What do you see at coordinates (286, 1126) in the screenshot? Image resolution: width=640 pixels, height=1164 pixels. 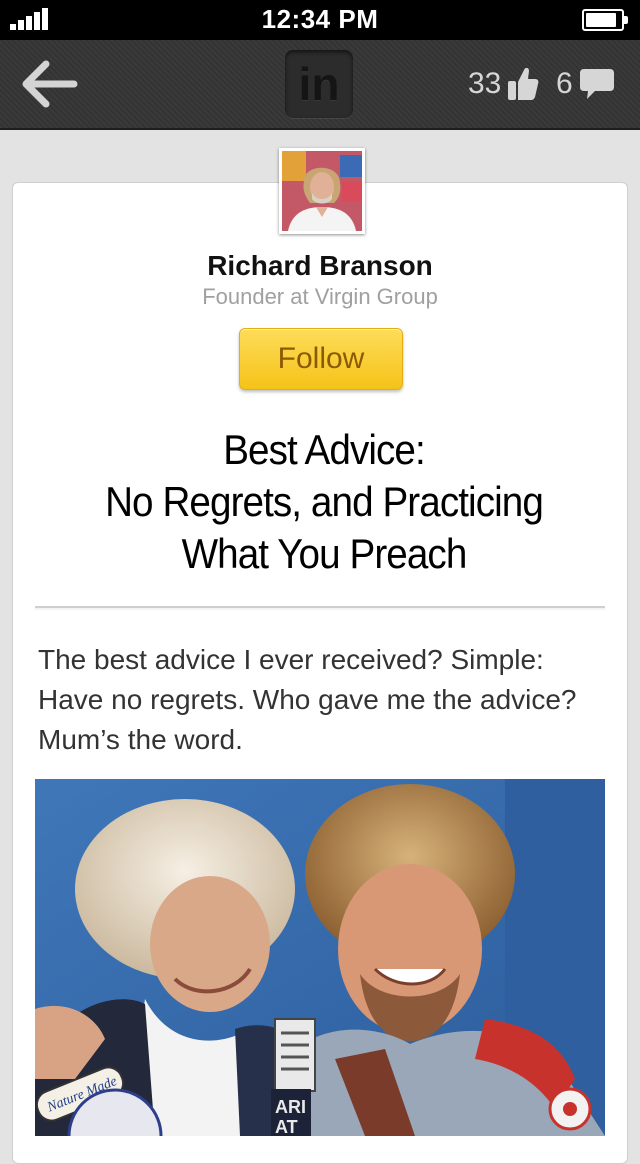 I see `svg-text: AT` at bounding box center [286, 1126].